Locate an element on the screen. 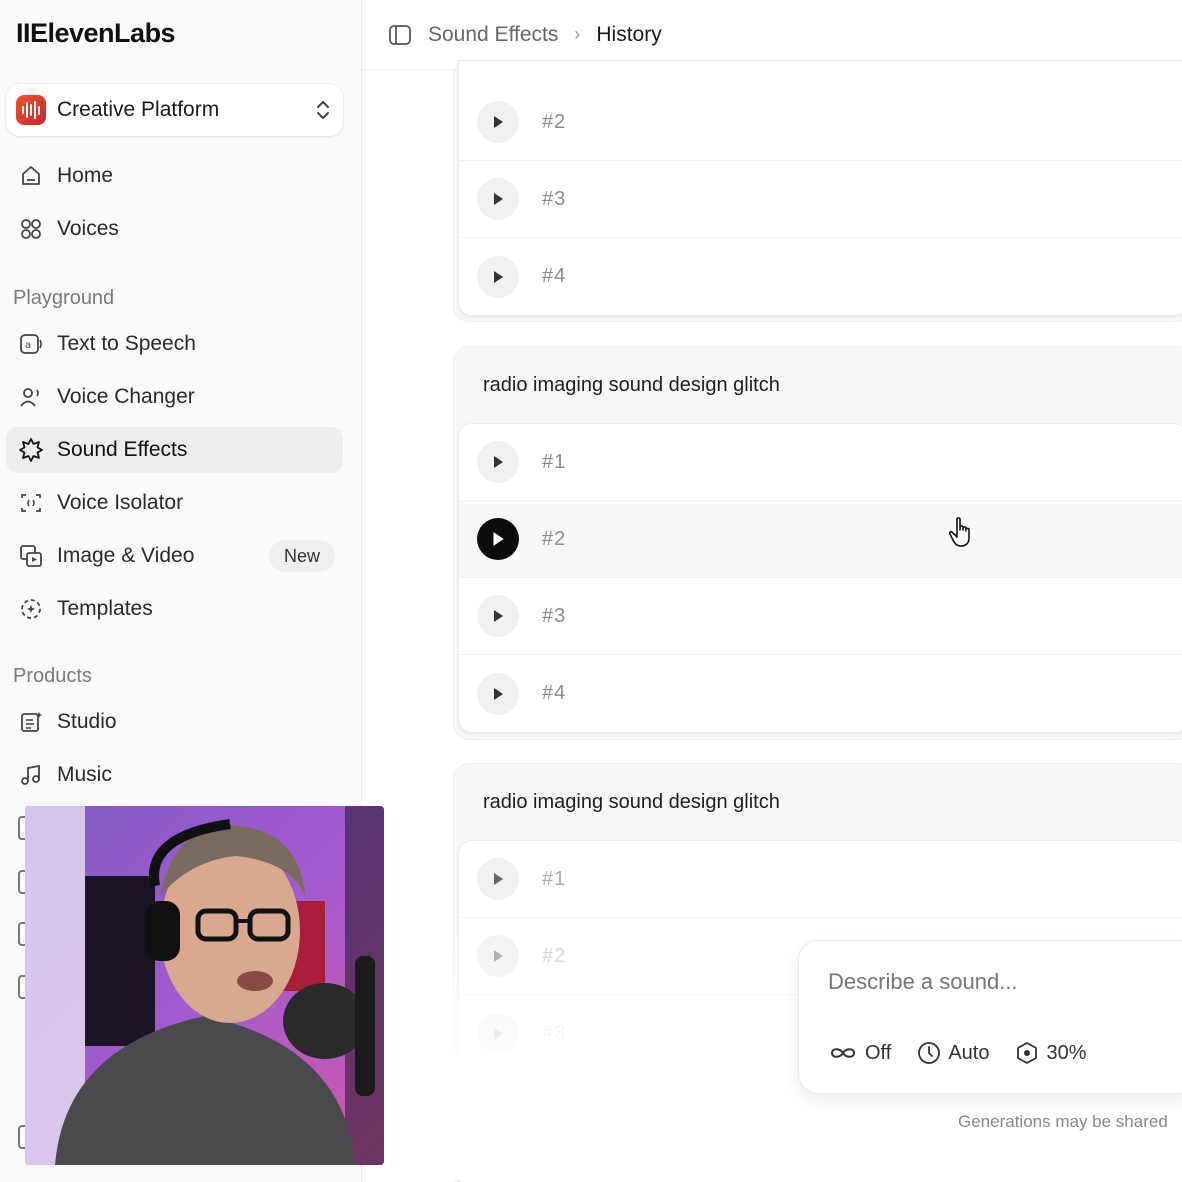  clock-icon is located at coordinates (929, 1053).